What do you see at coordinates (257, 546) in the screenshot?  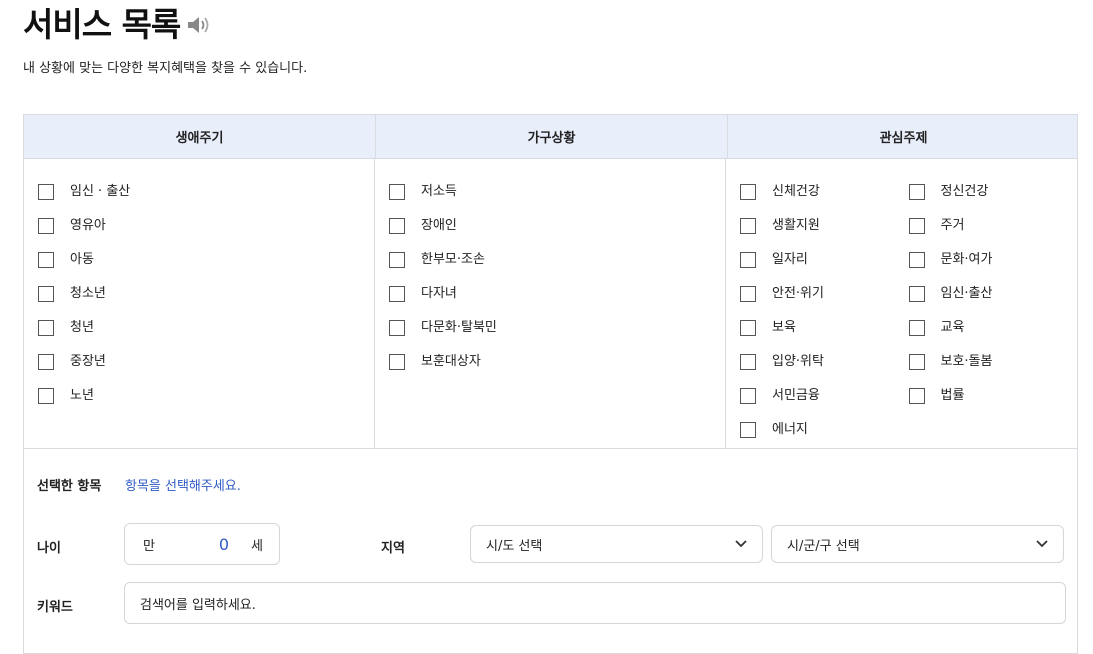 I see `age-suffix: 세` at bounding box center [257, 546].